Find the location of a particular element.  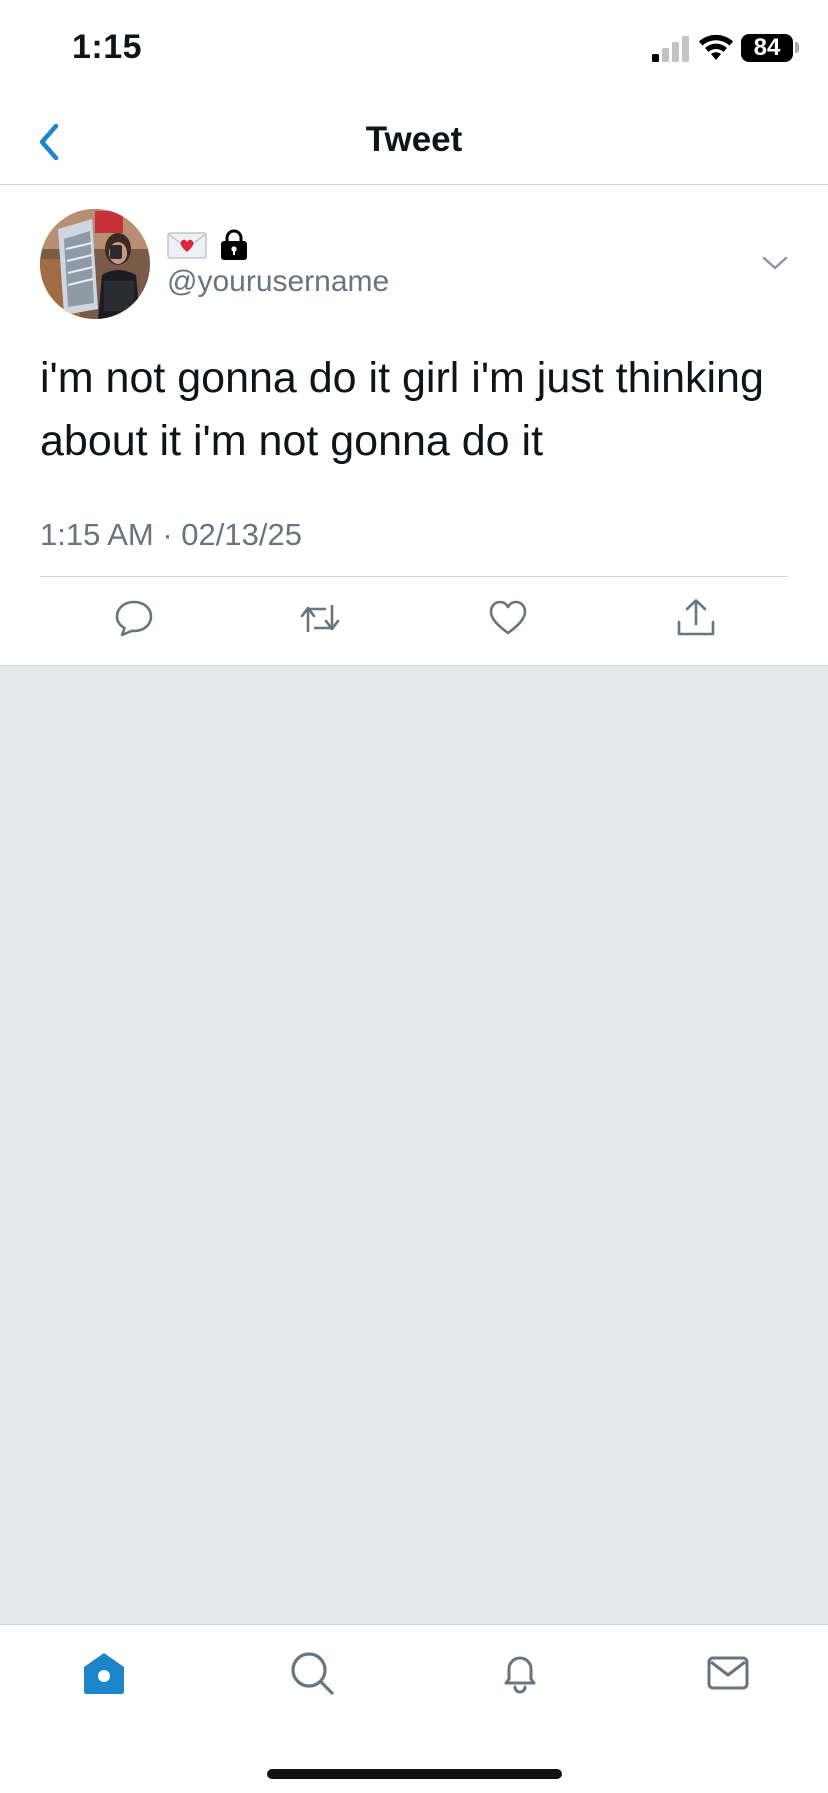

search-icon is located at coordinates (312, 1673).